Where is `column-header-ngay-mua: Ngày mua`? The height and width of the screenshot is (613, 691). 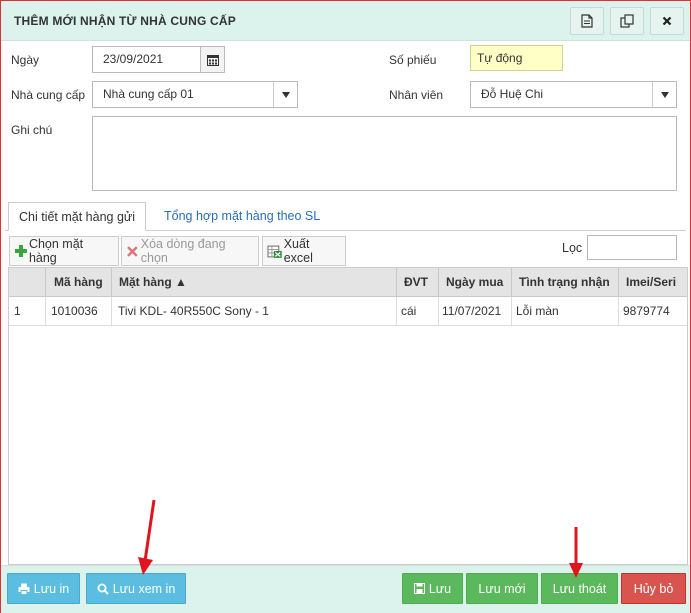 column-header-ngay-mua: Ngày mua is located at coordinates (475, 282).